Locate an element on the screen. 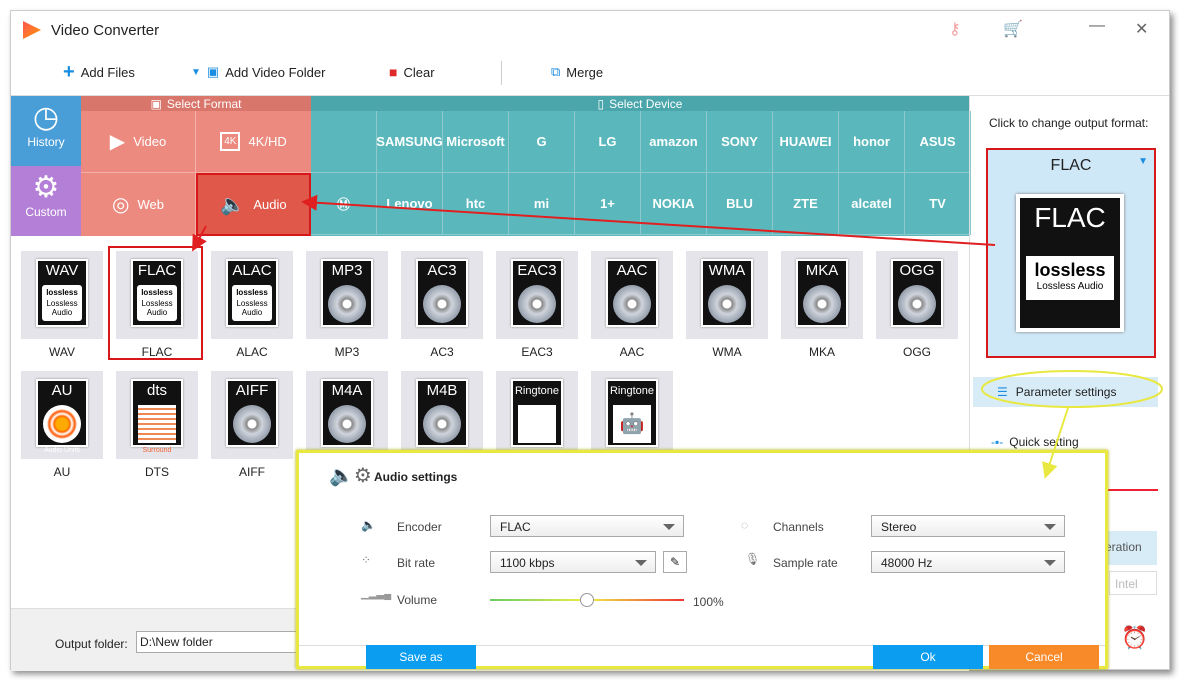 The width and height of the screenshot is (1180, 680). callout-arrow-format is located at coordinates (648, 220).